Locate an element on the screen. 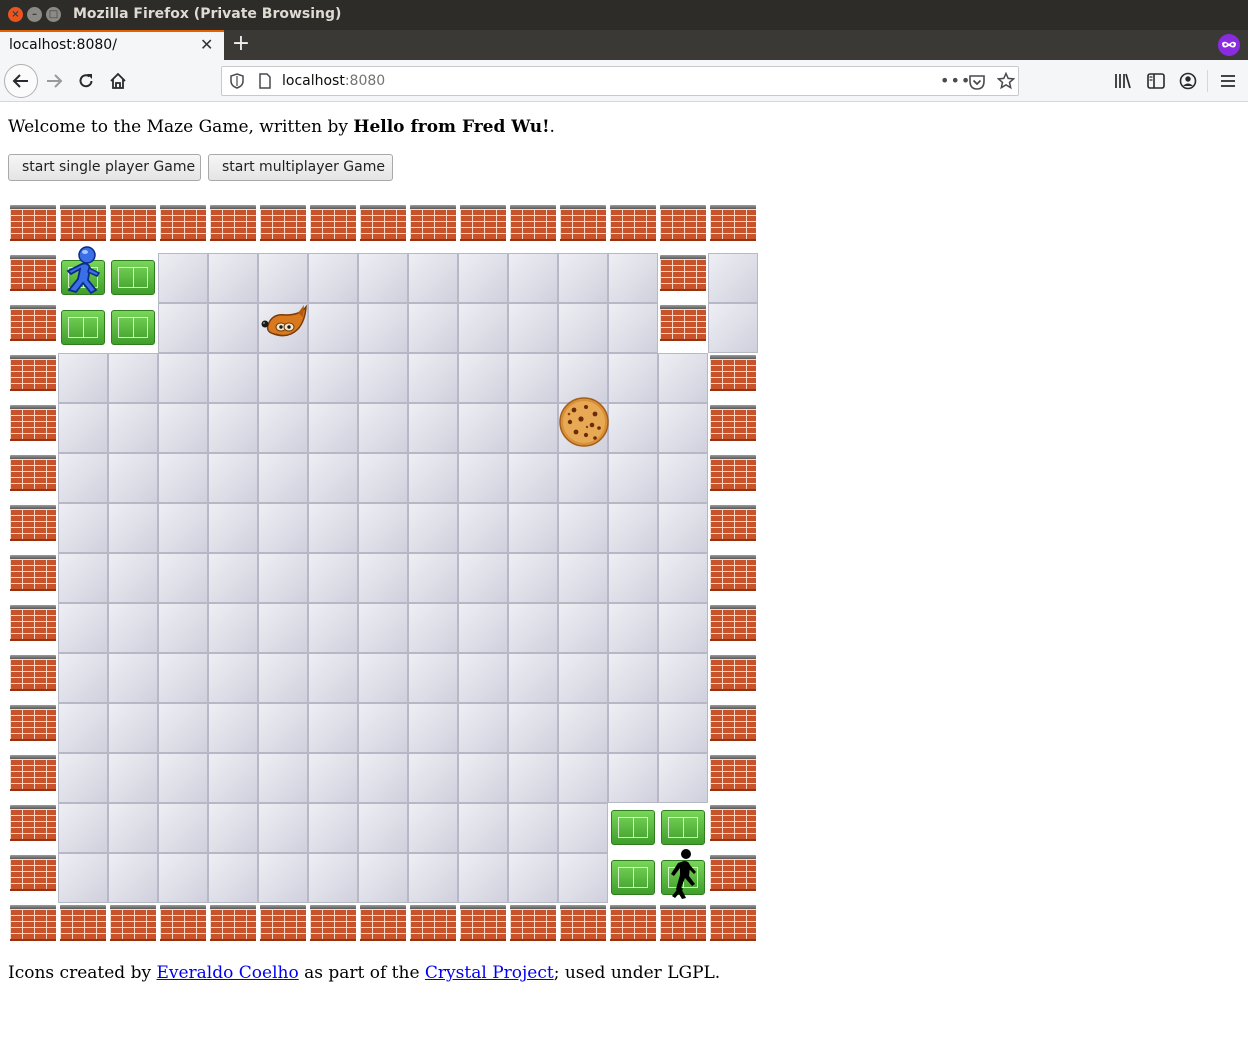 The width and height of the screenshot is (1248, 1056). start-single-player-button: start single player Game is located at coordinates (104, 167).